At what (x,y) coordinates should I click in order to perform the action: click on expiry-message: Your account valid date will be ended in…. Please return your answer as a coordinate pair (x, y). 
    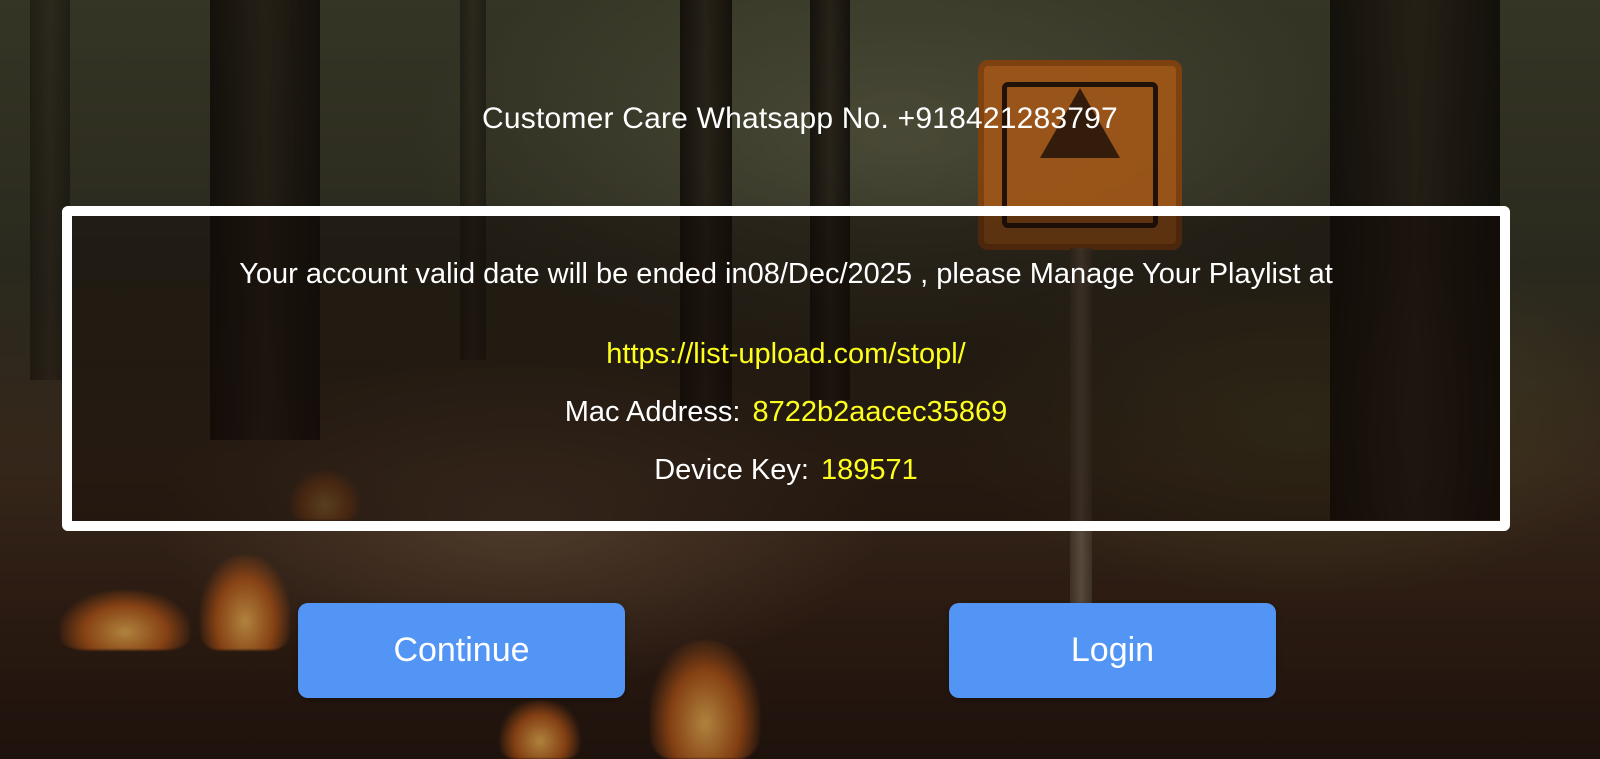
    Looking at the image, I should click on (786, 274).